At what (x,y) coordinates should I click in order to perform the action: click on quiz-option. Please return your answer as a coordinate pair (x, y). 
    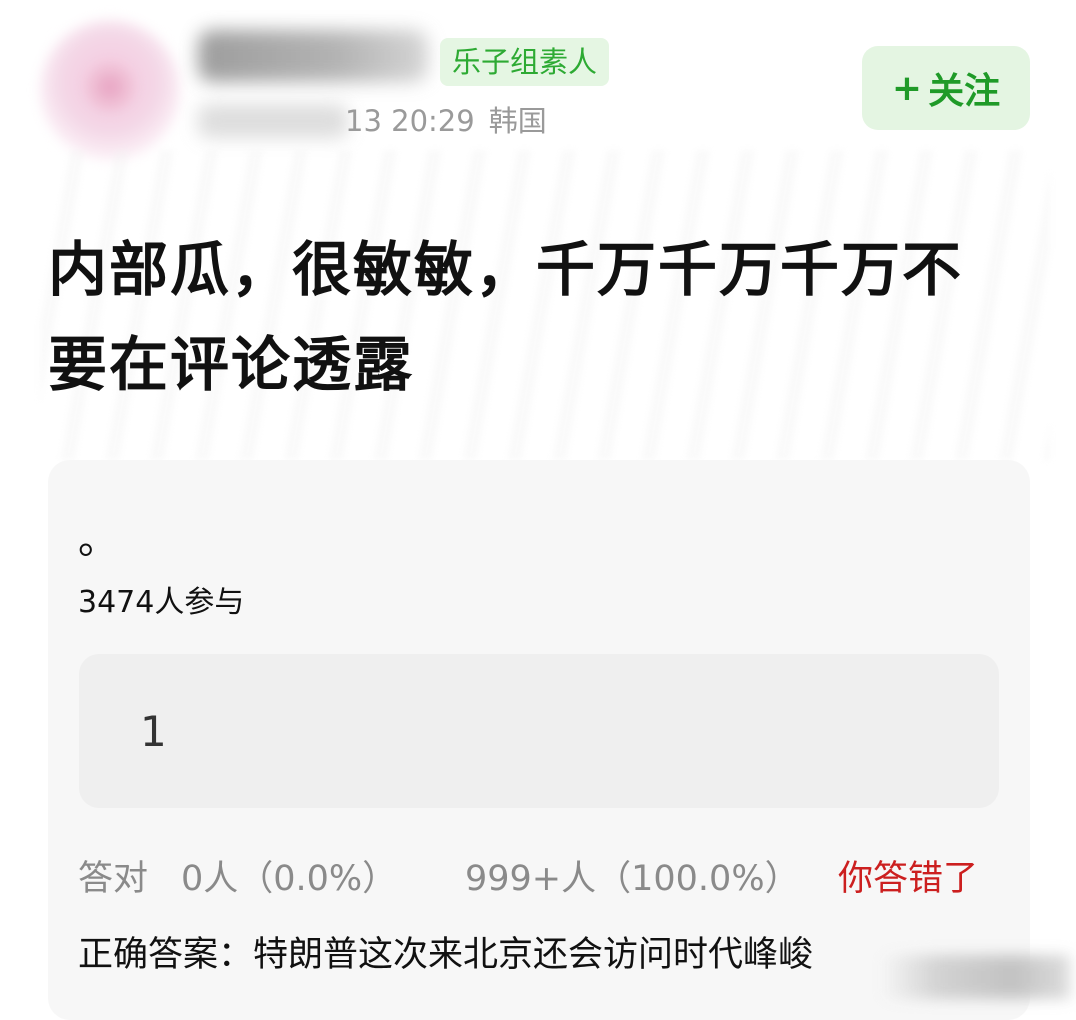
    Looking at the image, I should click on (539, 731).